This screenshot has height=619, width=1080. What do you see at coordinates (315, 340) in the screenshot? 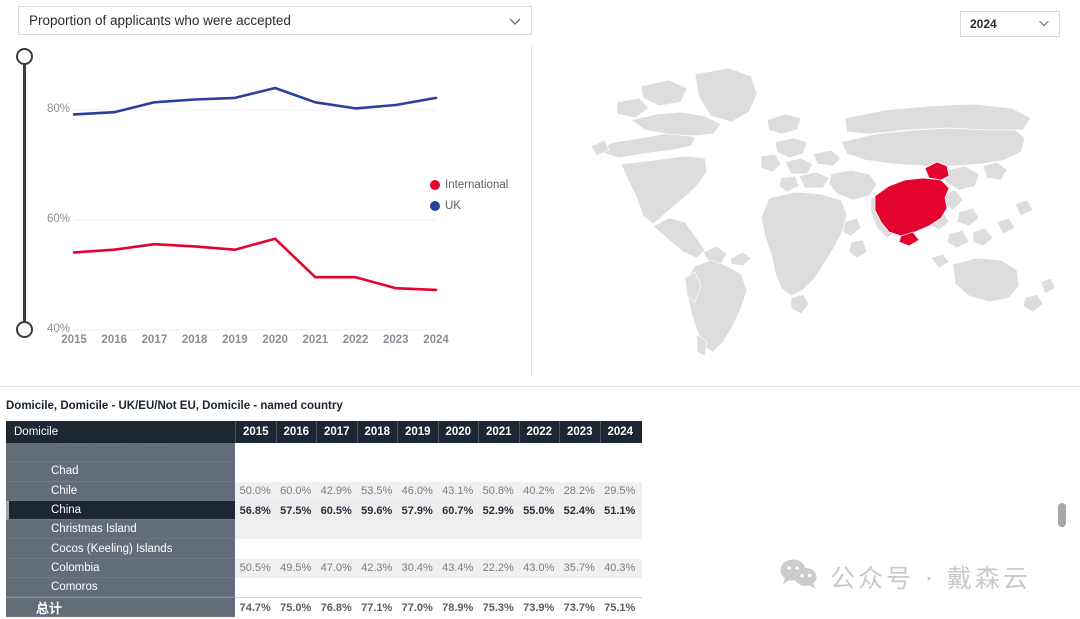
I see `x-axis-label-2021: 2021` at bounding box center [315, 340].